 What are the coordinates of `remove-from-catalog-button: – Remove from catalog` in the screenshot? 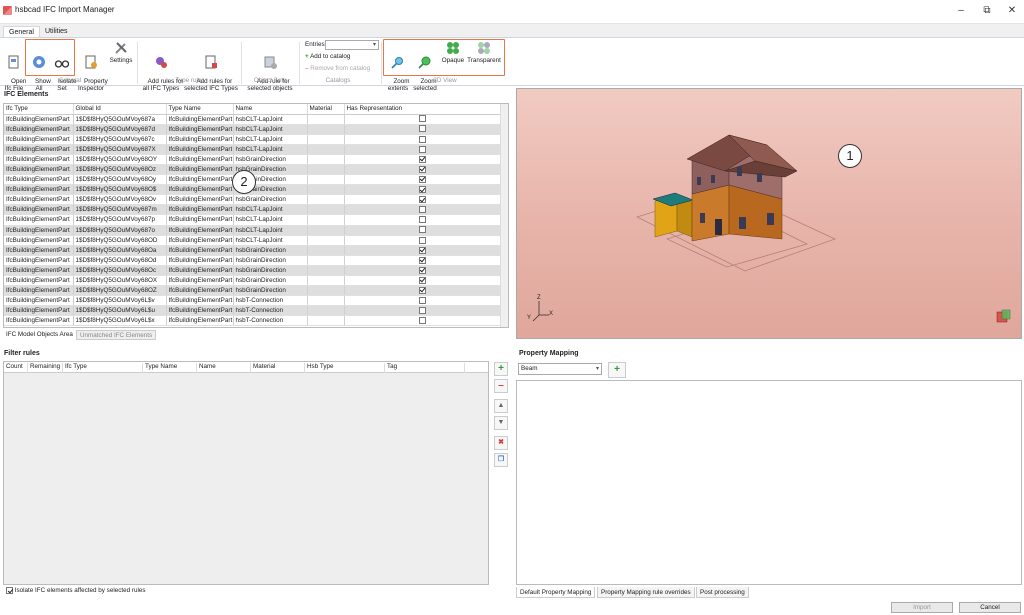 It's located at (337, 68).